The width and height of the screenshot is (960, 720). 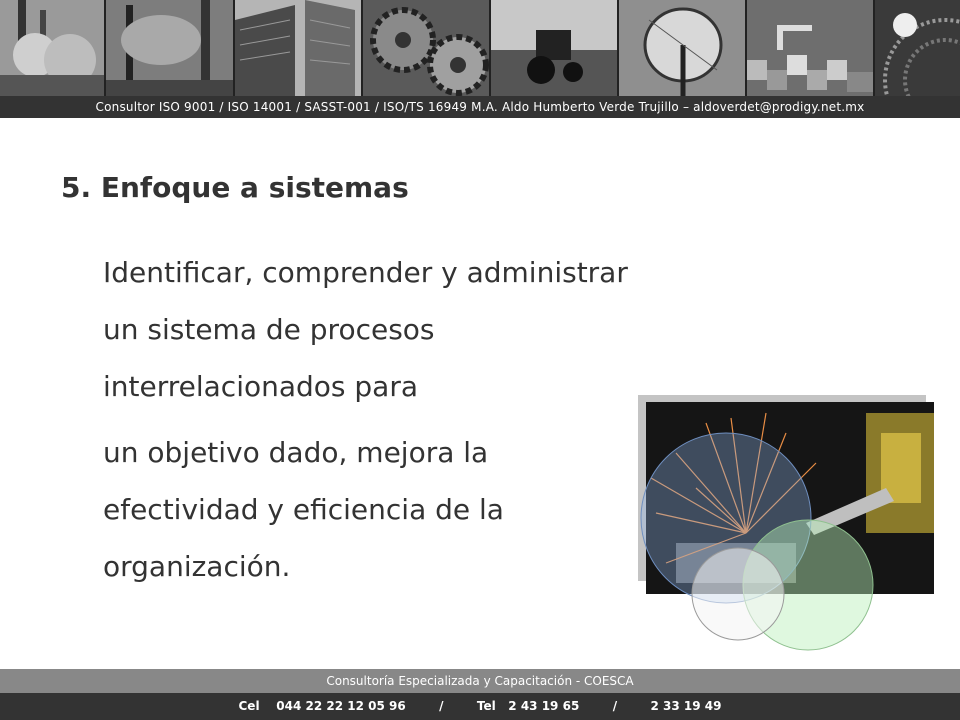 What do you see at coordinates (298, 48) in the screenshot?
I see `office-towers-image` at bounding box center [298, 48].